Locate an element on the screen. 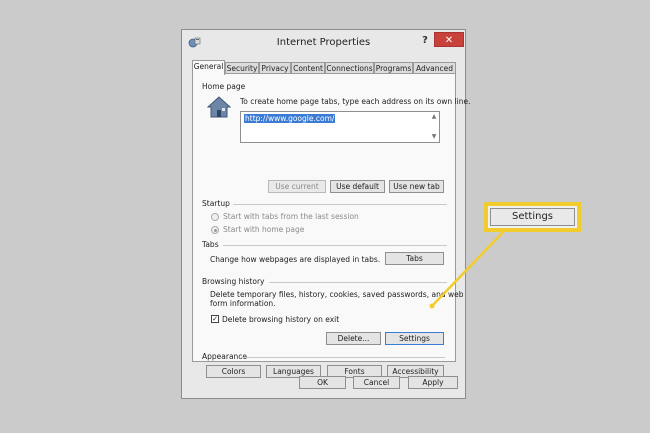  settings-callout-label: Settings is located at coordinates (532, 217).